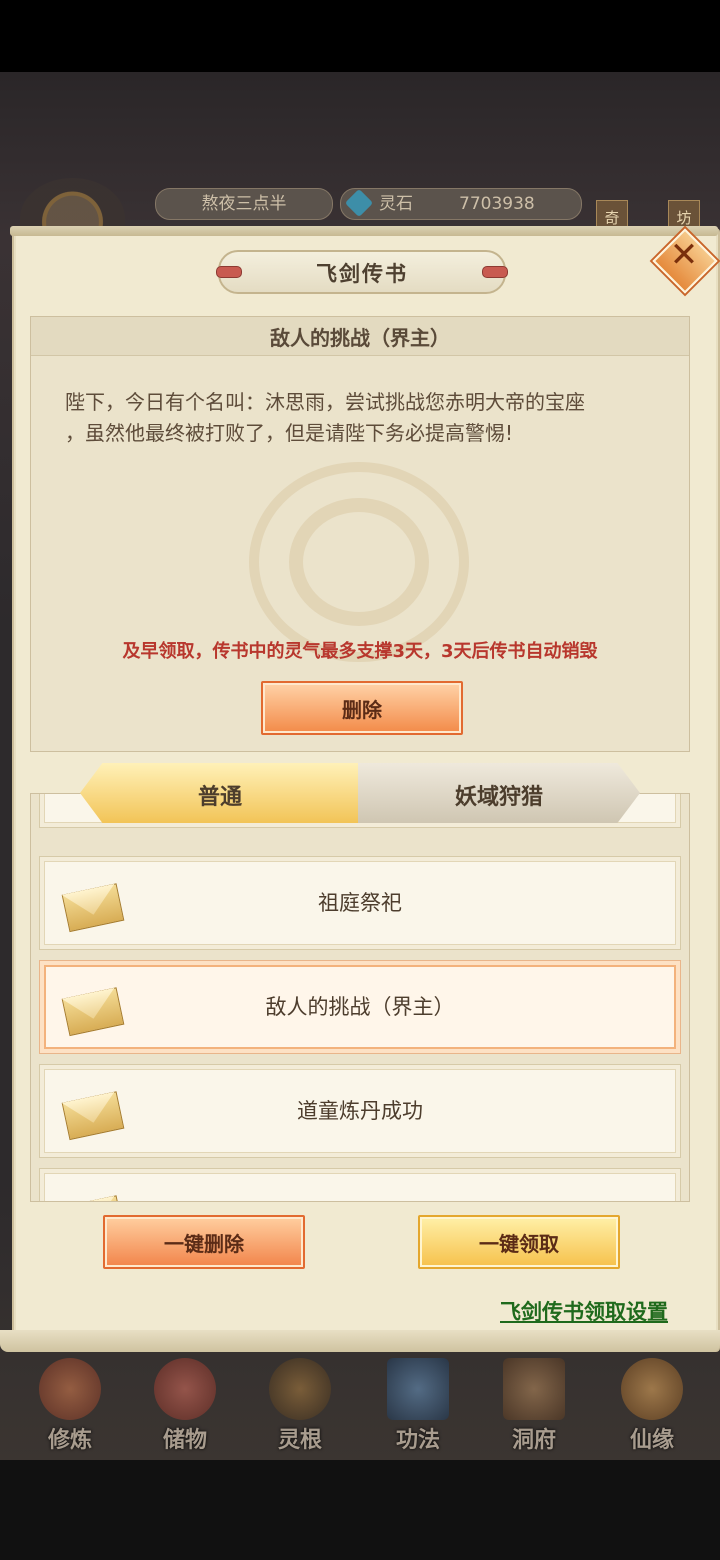 Image resolution: width=720 pixels, height=1560 pixels. What do you see at coordinates (533, 1440) in the screenshot?
I see `nav-label: 洞府` at bounding box center [533, 1440].